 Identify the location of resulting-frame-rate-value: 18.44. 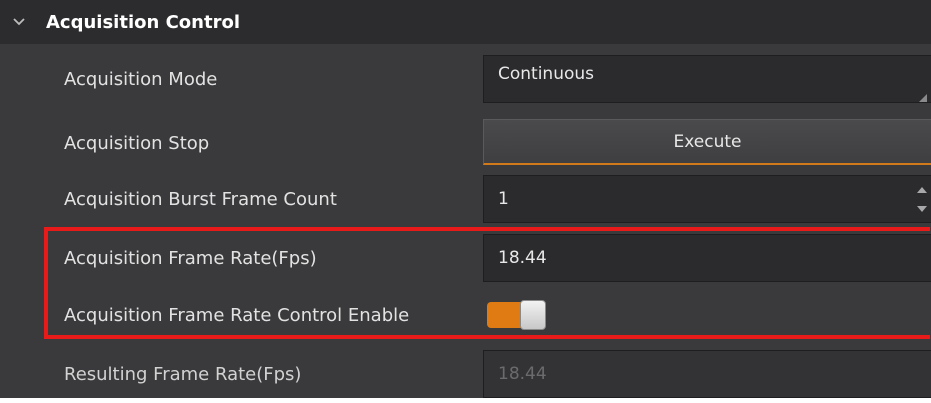
(522, 374).